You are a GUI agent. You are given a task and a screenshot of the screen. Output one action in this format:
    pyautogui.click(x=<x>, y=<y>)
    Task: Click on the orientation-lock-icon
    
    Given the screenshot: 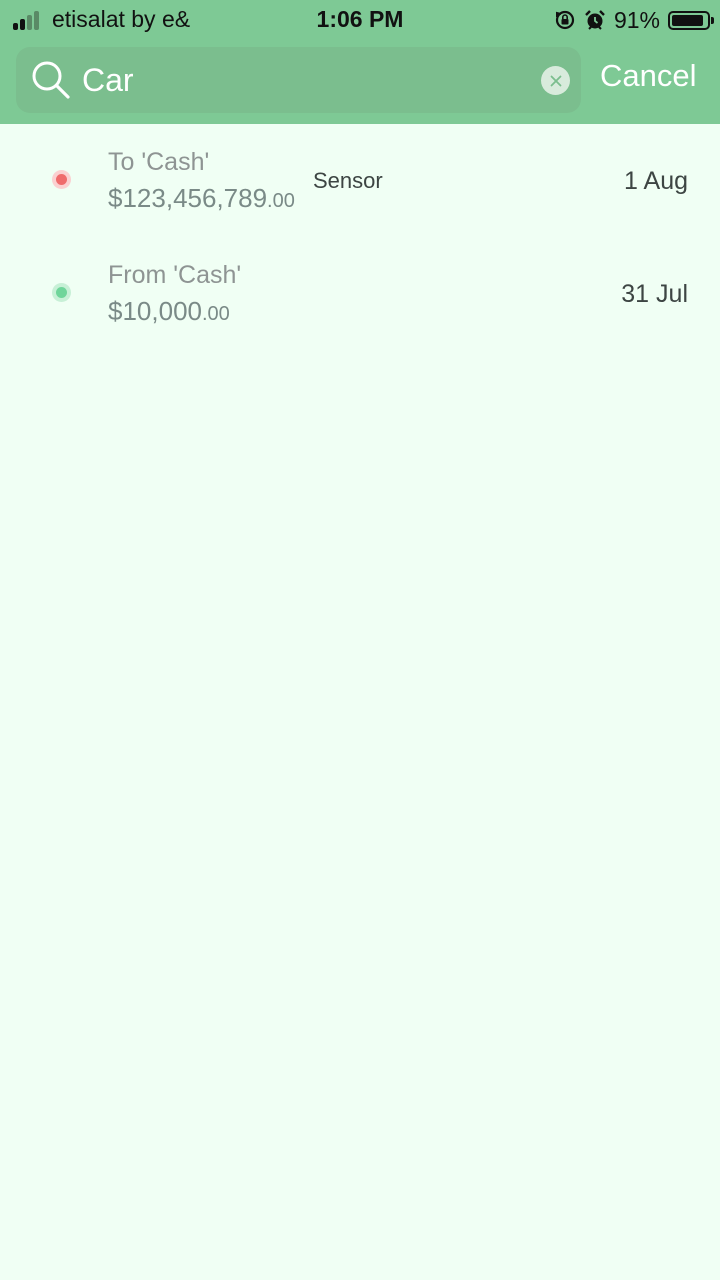 What is the action you would take?
    pyautogui.click(x=565, y=20)
    